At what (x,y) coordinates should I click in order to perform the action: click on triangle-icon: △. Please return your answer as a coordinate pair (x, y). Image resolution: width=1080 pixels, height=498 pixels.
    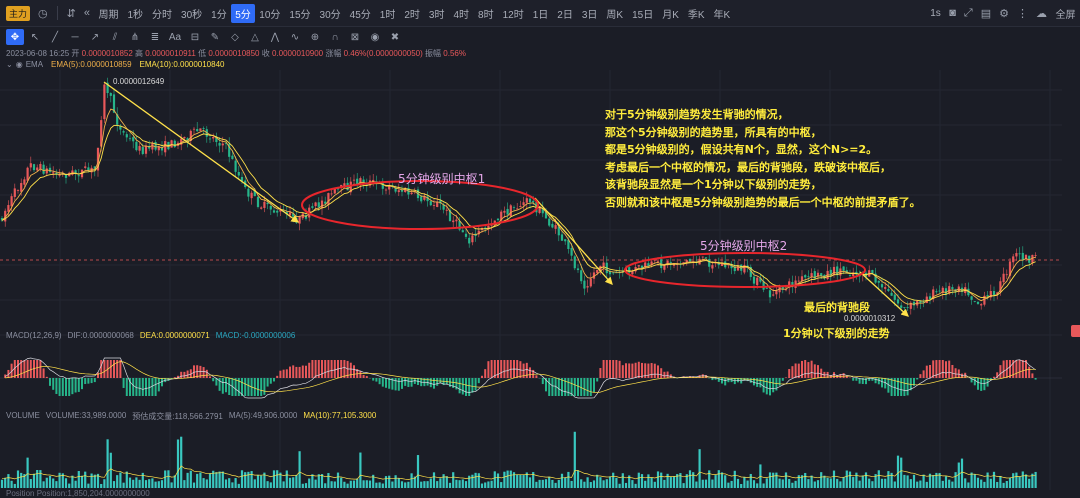
    Looking at the image, I should click on (255, 37).